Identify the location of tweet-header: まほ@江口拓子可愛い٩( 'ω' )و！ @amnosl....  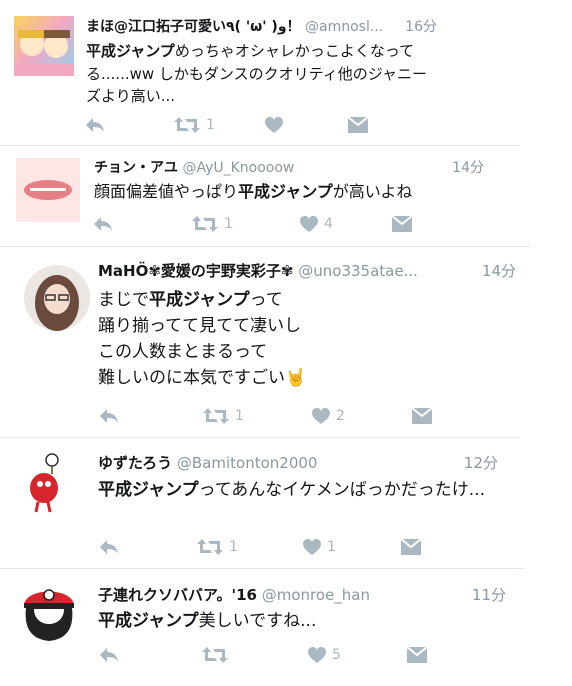
(234, 26).